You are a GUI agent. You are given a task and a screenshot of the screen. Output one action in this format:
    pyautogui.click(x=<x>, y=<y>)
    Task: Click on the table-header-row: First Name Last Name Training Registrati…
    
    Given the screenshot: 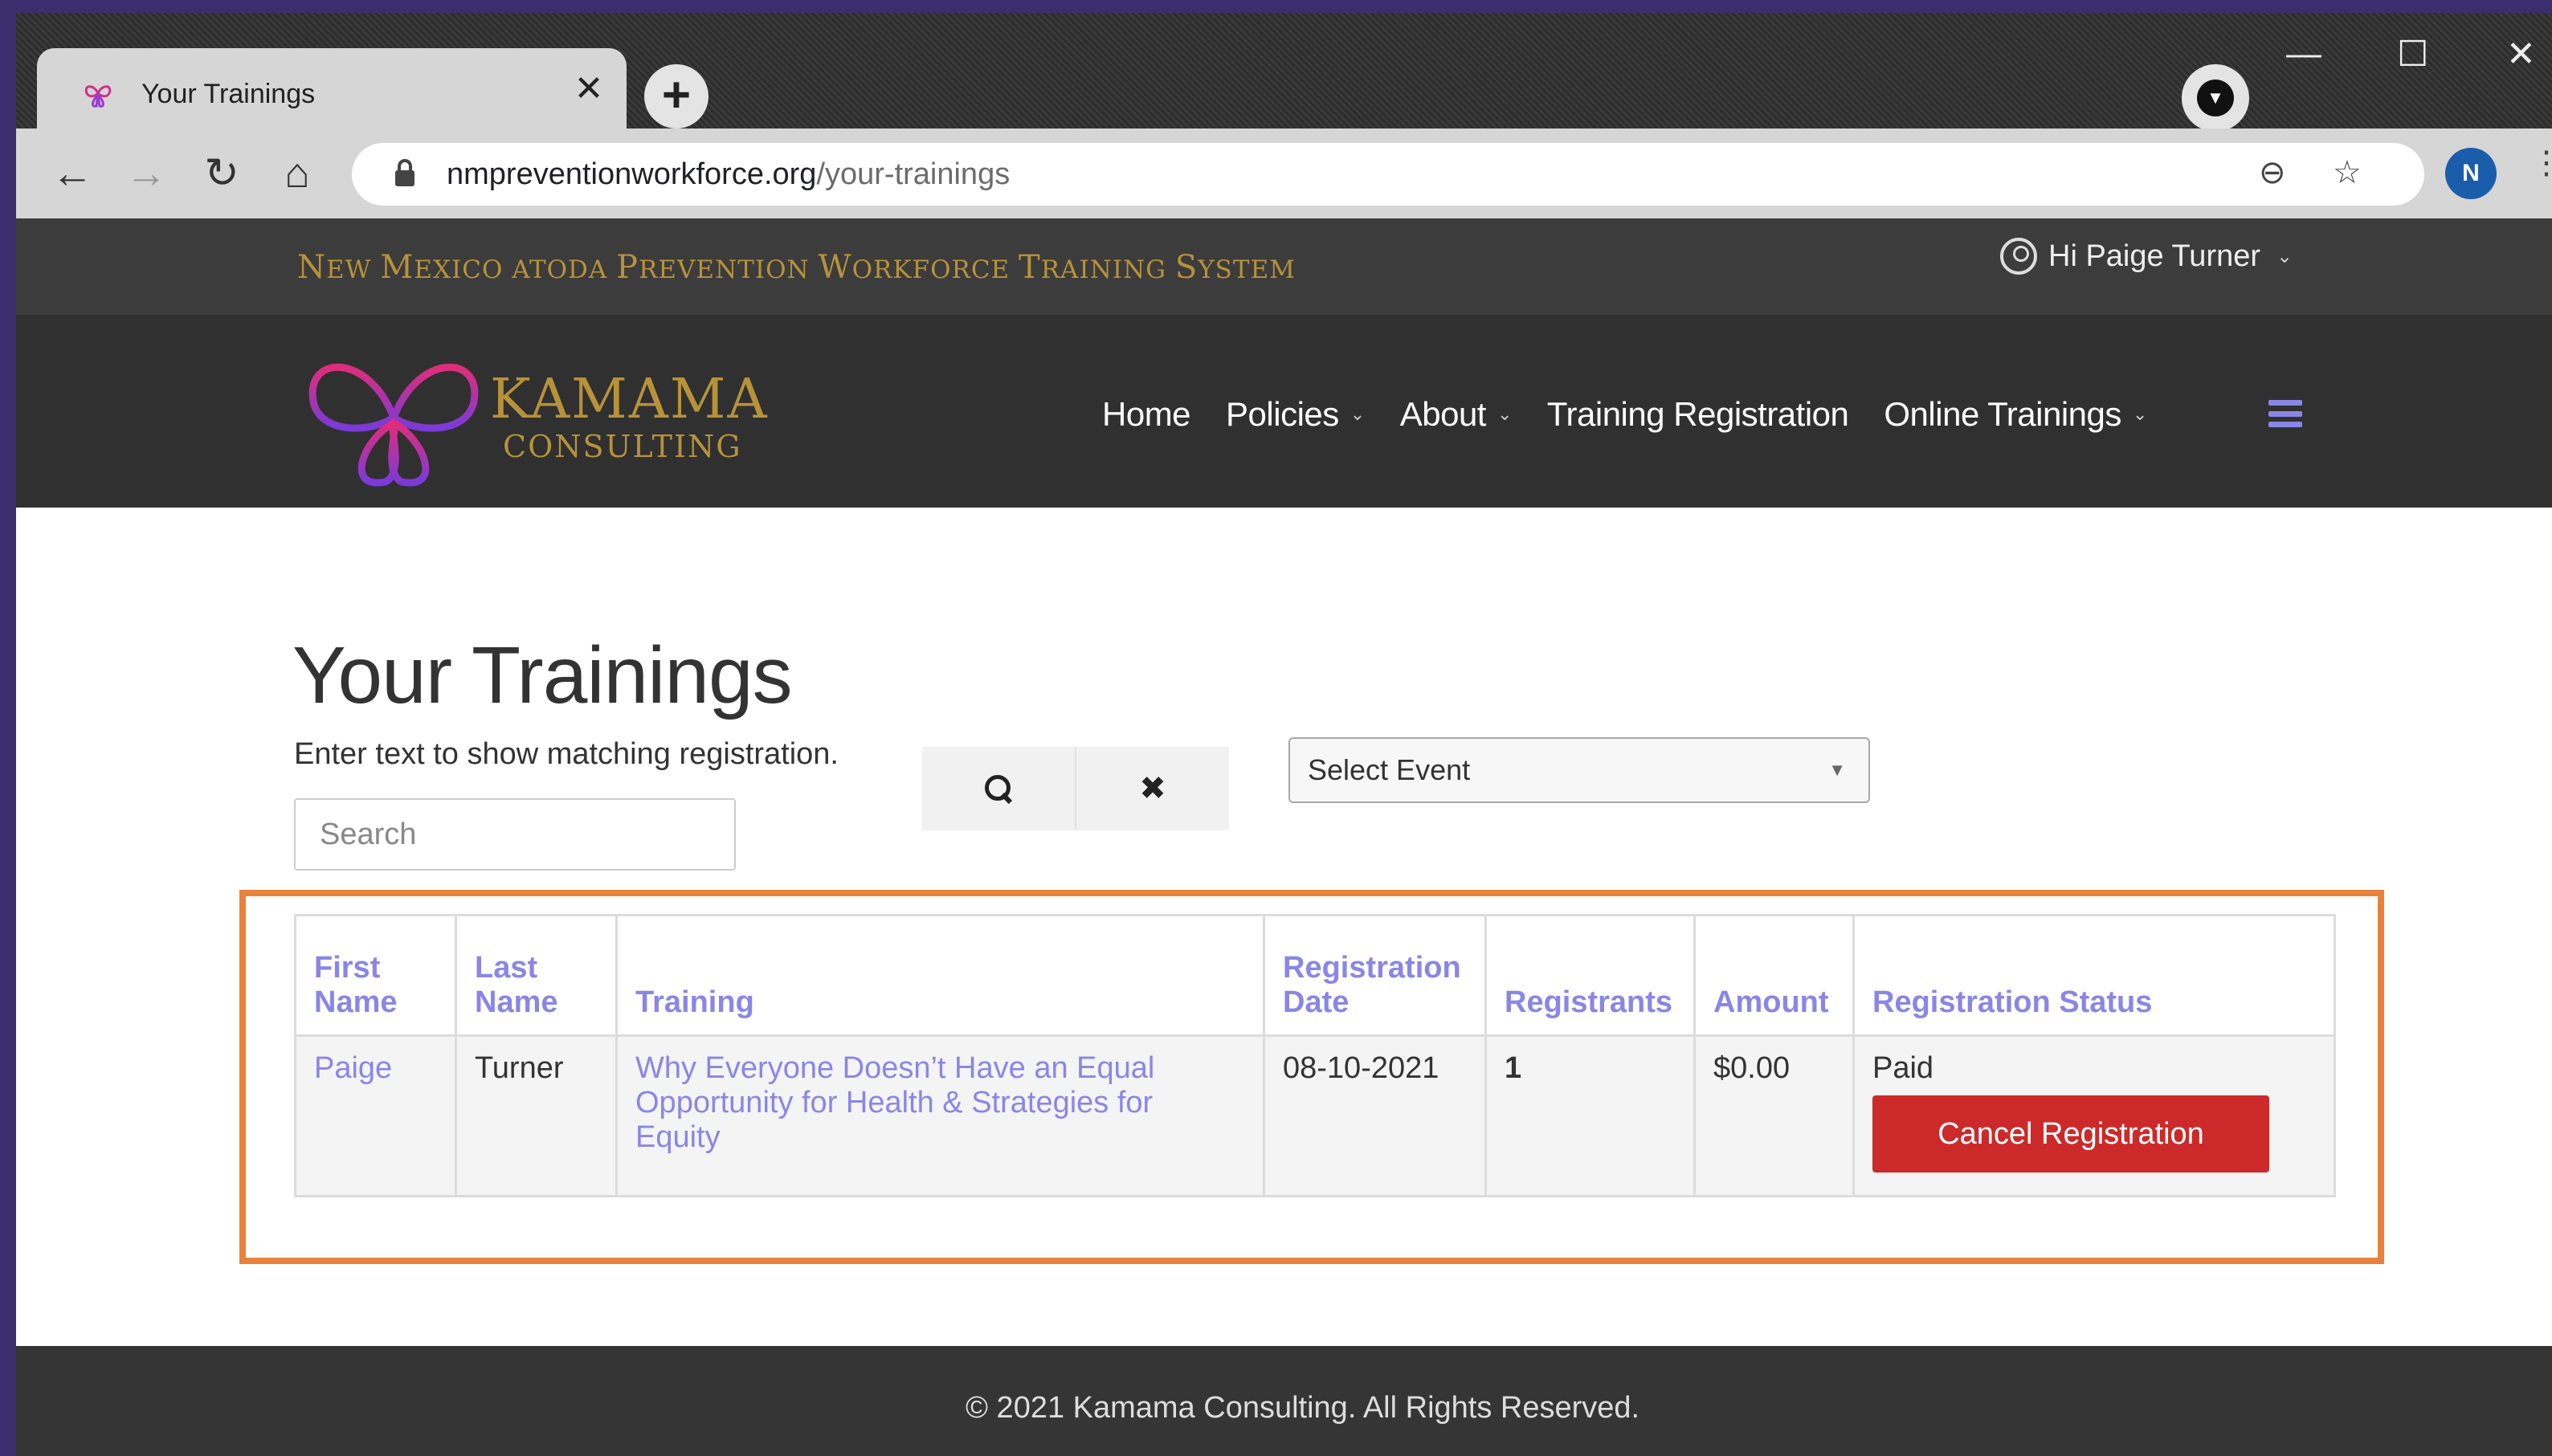 What is the action you would take?
    pyautogui.click(x=1315, y=975)
    